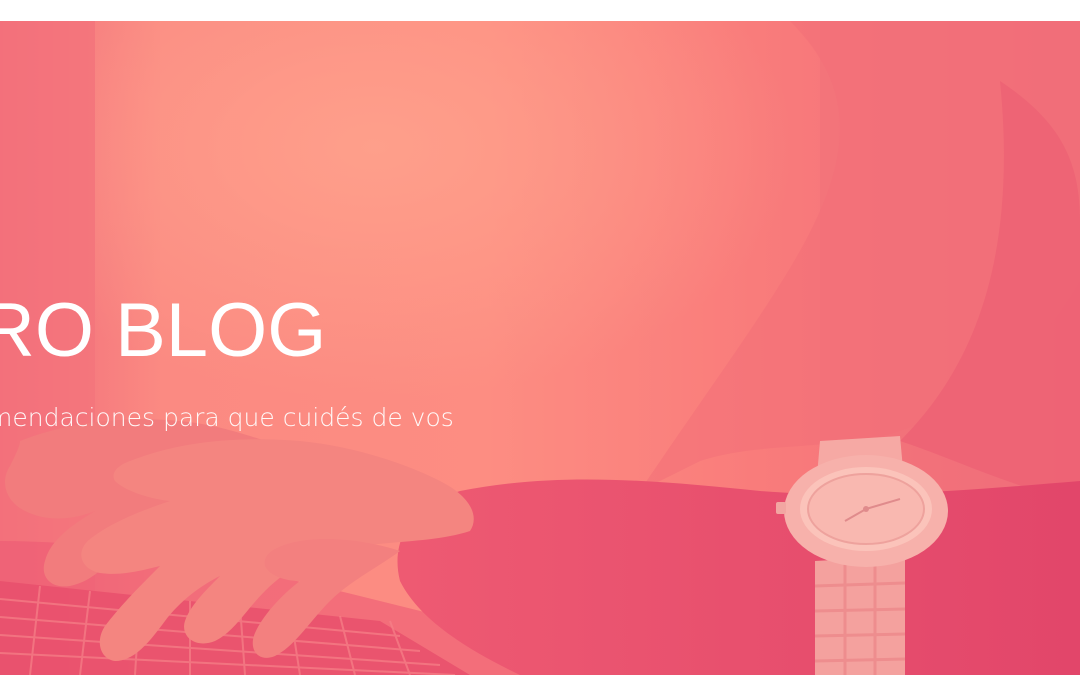  What do you see at coordinates (227, 417) in the screenshot?
I see `hero-subtitle: mendaciones para que cuidés de vos` at bounding box center [227, 417].